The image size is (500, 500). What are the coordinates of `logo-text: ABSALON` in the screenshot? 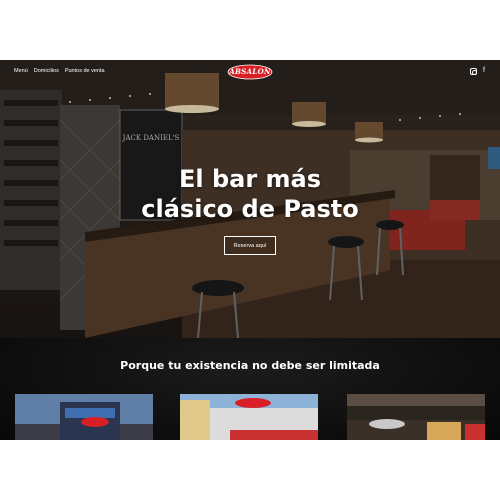 It's located at (250, 71).